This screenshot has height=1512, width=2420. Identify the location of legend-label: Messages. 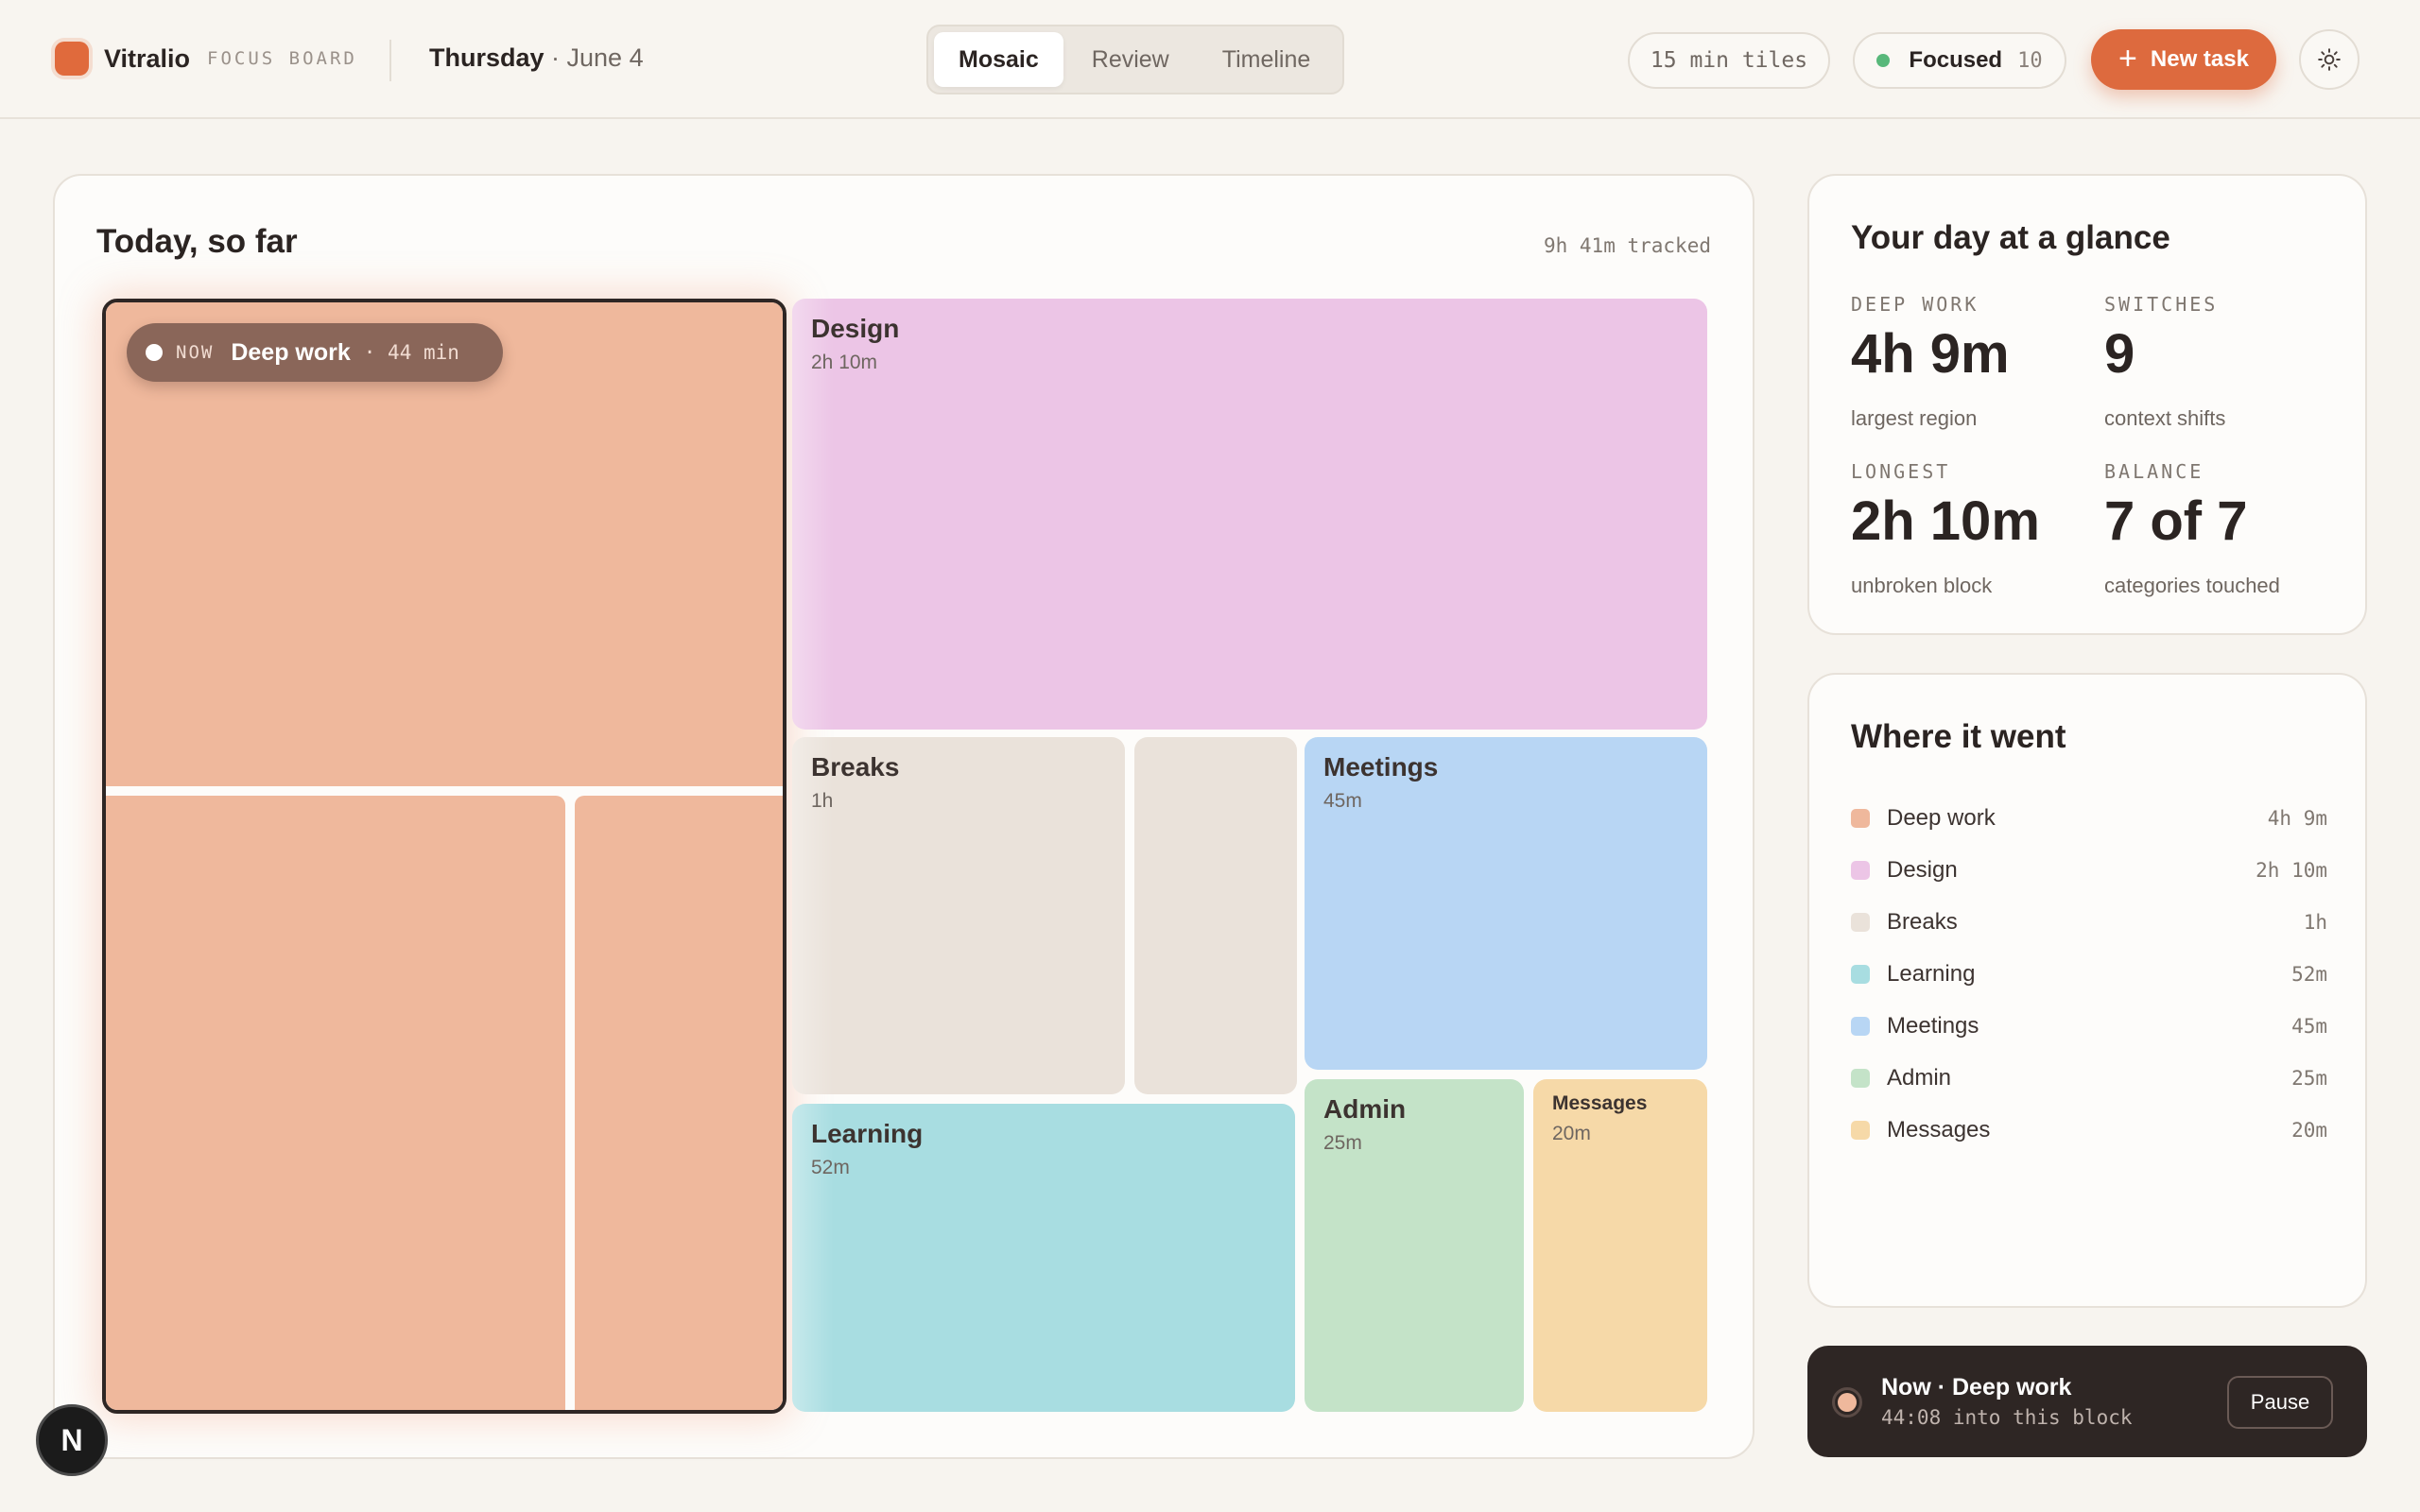
(1939, 1129).